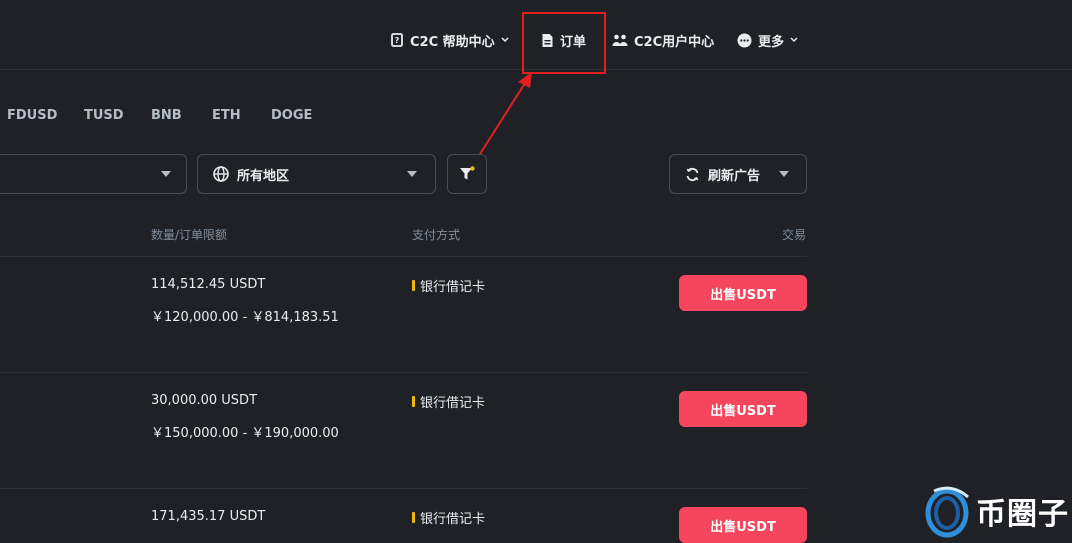 This screenshot has width=1072, height=543. Describe the element at coordinates (674, 42) in the screenshot. I see `nav-user-center-label: C2C用户中心` at that location.